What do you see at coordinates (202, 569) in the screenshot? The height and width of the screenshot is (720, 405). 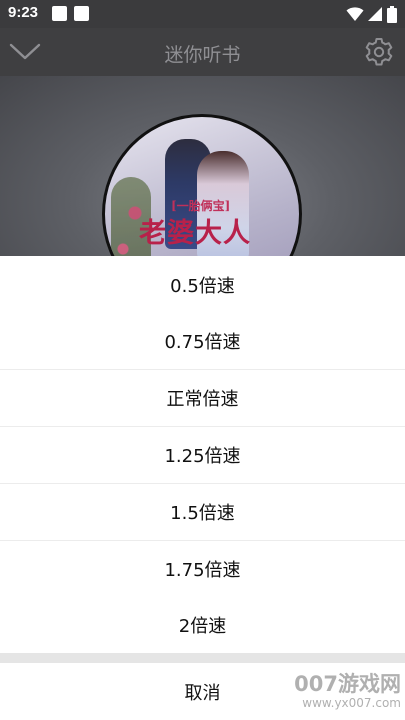 I see `speed-option-1-75: 1.75倍速` at bounding box center [202, 569].